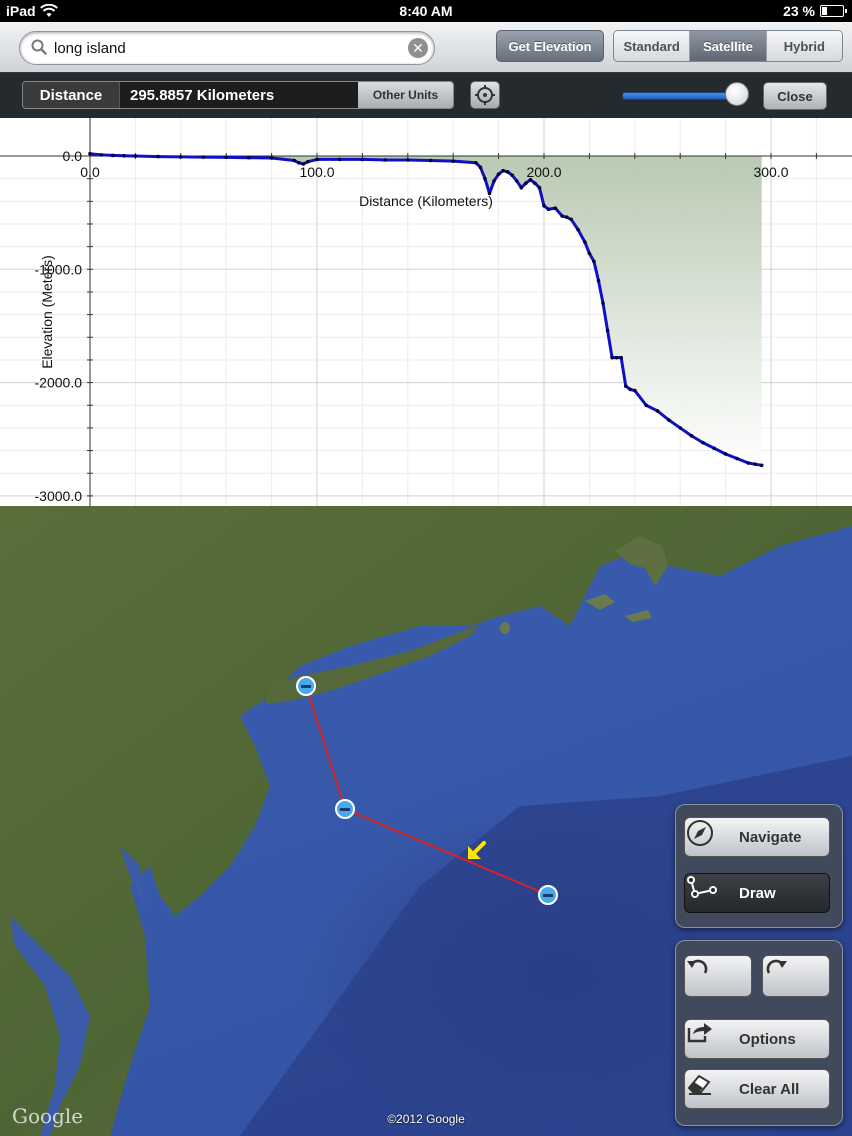 This screenshot has height=1136, width=852. I want to click on clear-icon: ✕, so click(418, 48).